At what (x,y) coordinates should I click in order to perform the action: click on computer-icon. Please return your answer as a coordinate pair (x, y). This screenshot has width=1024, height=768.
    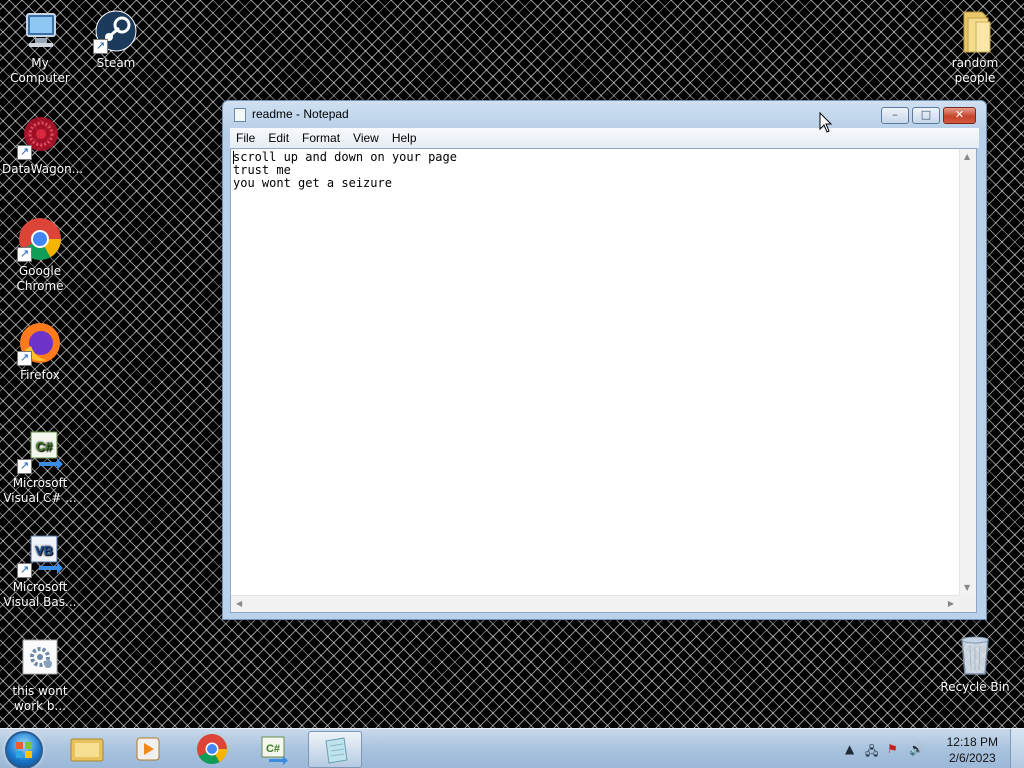
    Looking at the image, I should click on (40, 31).